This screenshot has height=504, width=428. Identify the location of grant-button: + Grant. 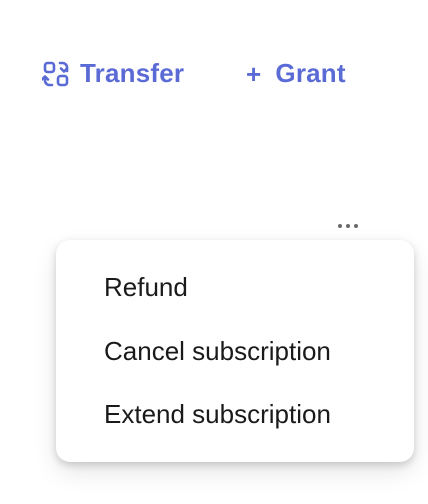
(296, 73).